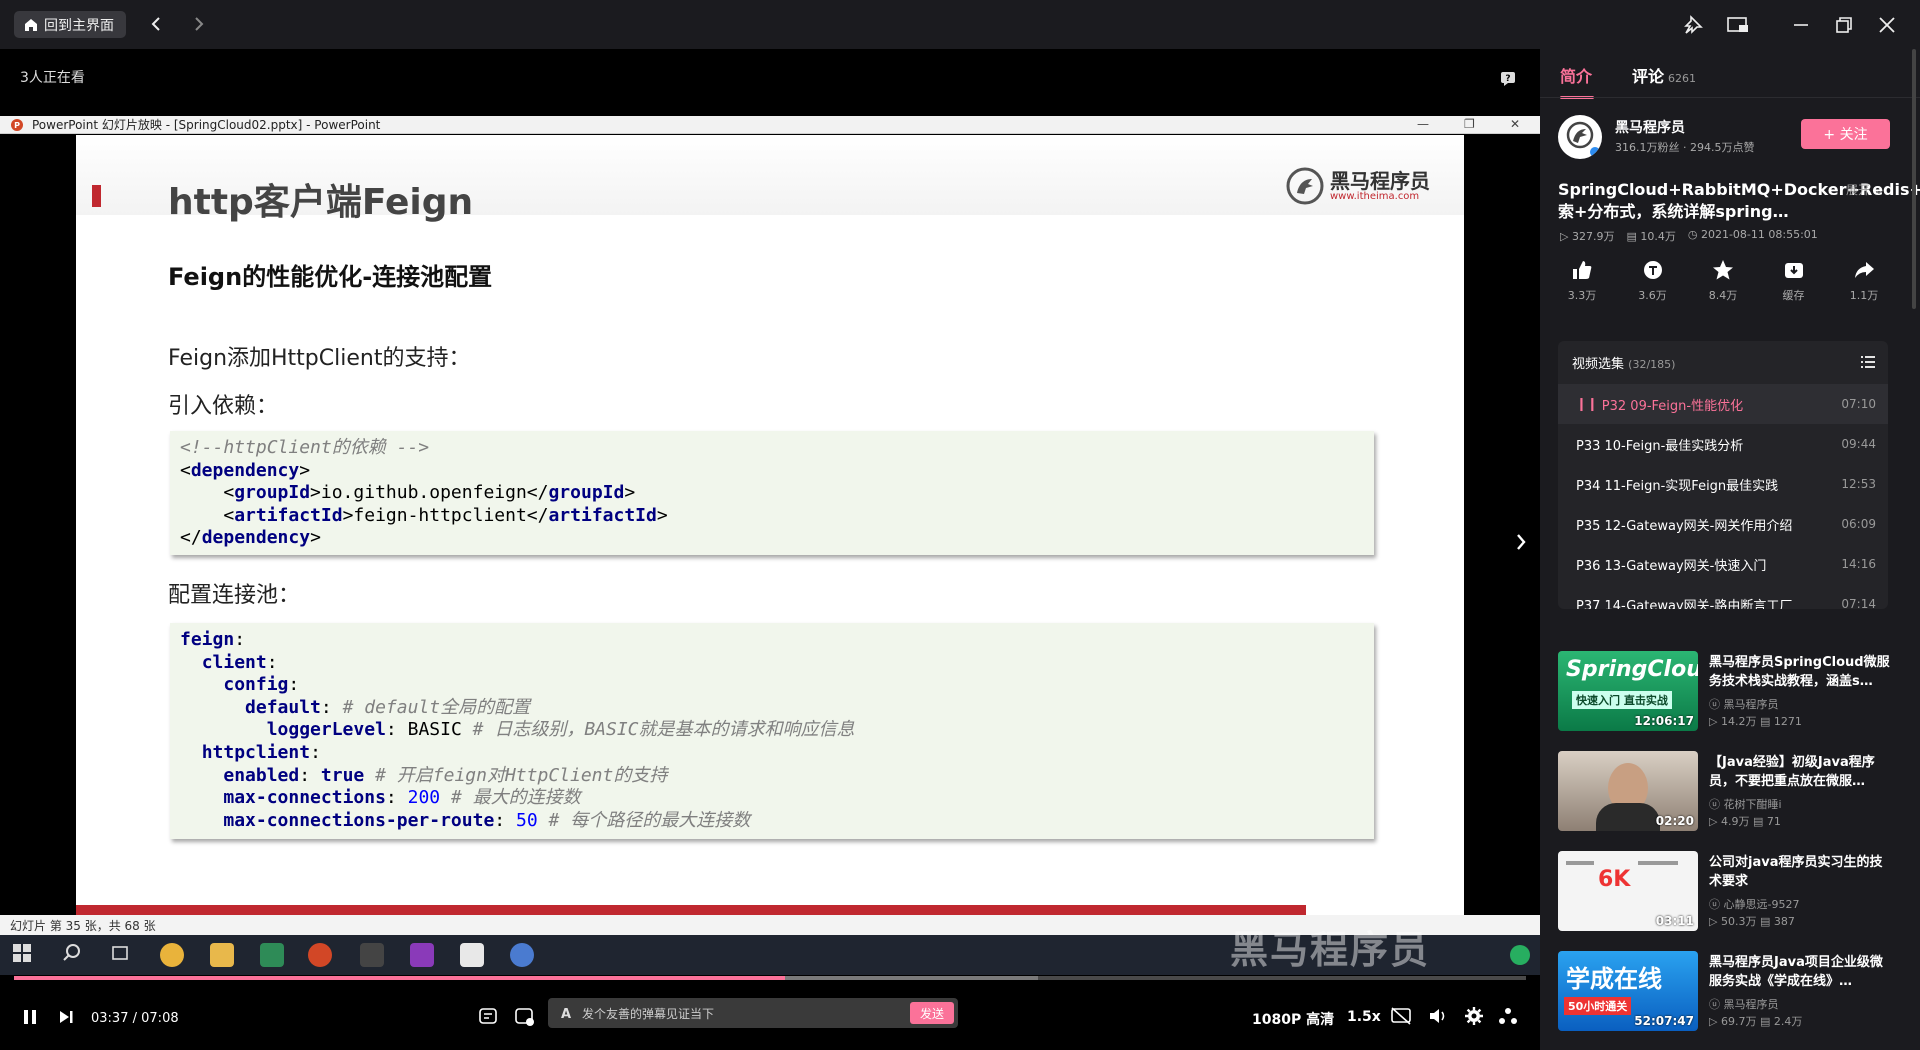  Describe the element at coordinates (932, 1013) in the screenshot. I see `send-danmaku-button: 发送` at that location.